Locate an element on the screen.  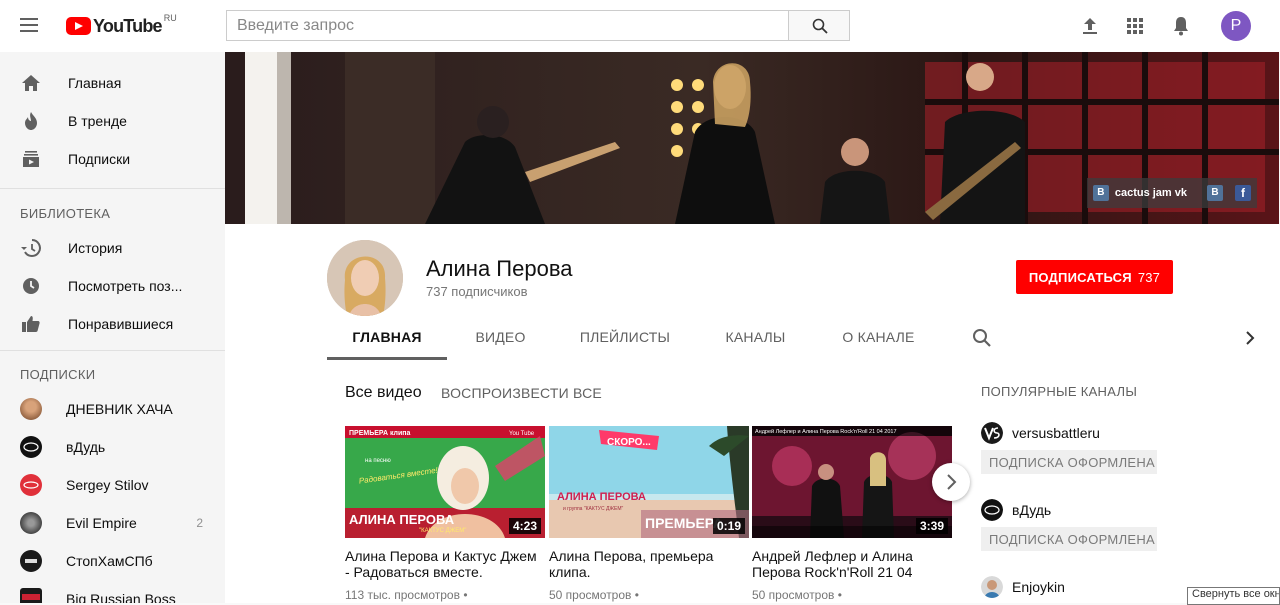
home-icon is located at coordinates (31, 83).